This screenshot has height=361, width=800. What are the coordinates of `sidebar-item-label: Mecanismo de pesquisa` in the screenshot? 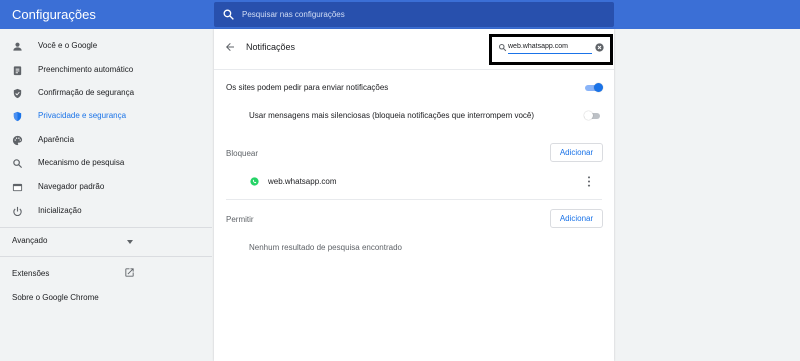 It's located at (81, 162).